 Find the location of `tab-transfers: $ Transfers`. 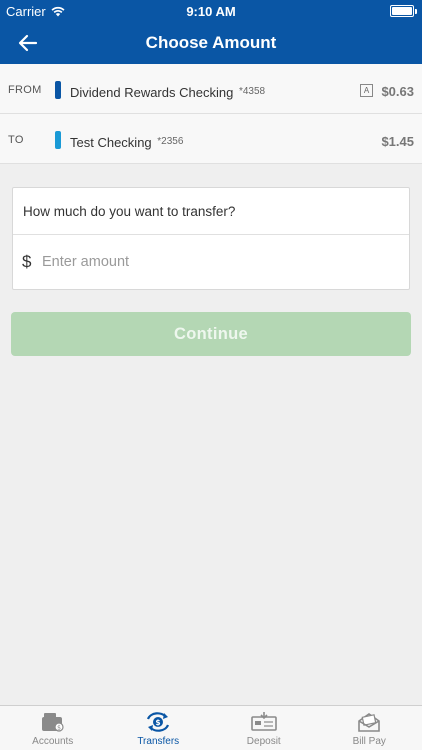

tab-transfers: $ Transfers is located at coordinates (159, 728).